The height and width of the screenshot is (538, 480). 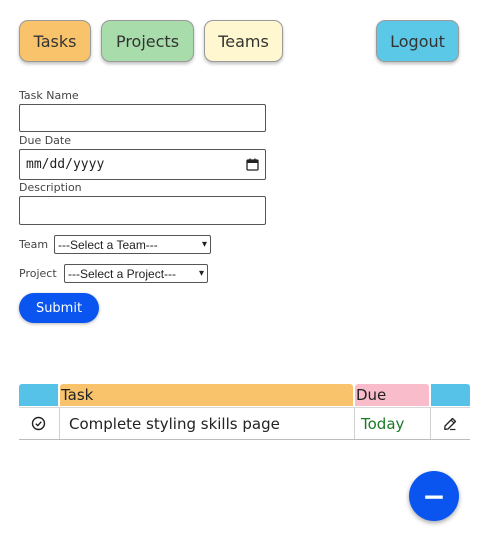 What do you see at coordinates (50, 187) in the screenshot?
I see `description-label: Description` at bounding box center [50, 187].